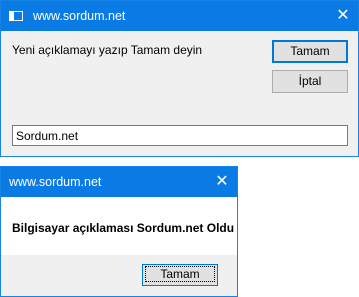  What do you see at coordinates (107, 50) in the screenshot?
I see `prompt-text: Yeni açıklamayı yazıp Tamam deyin` at bounding box center [107, 50].